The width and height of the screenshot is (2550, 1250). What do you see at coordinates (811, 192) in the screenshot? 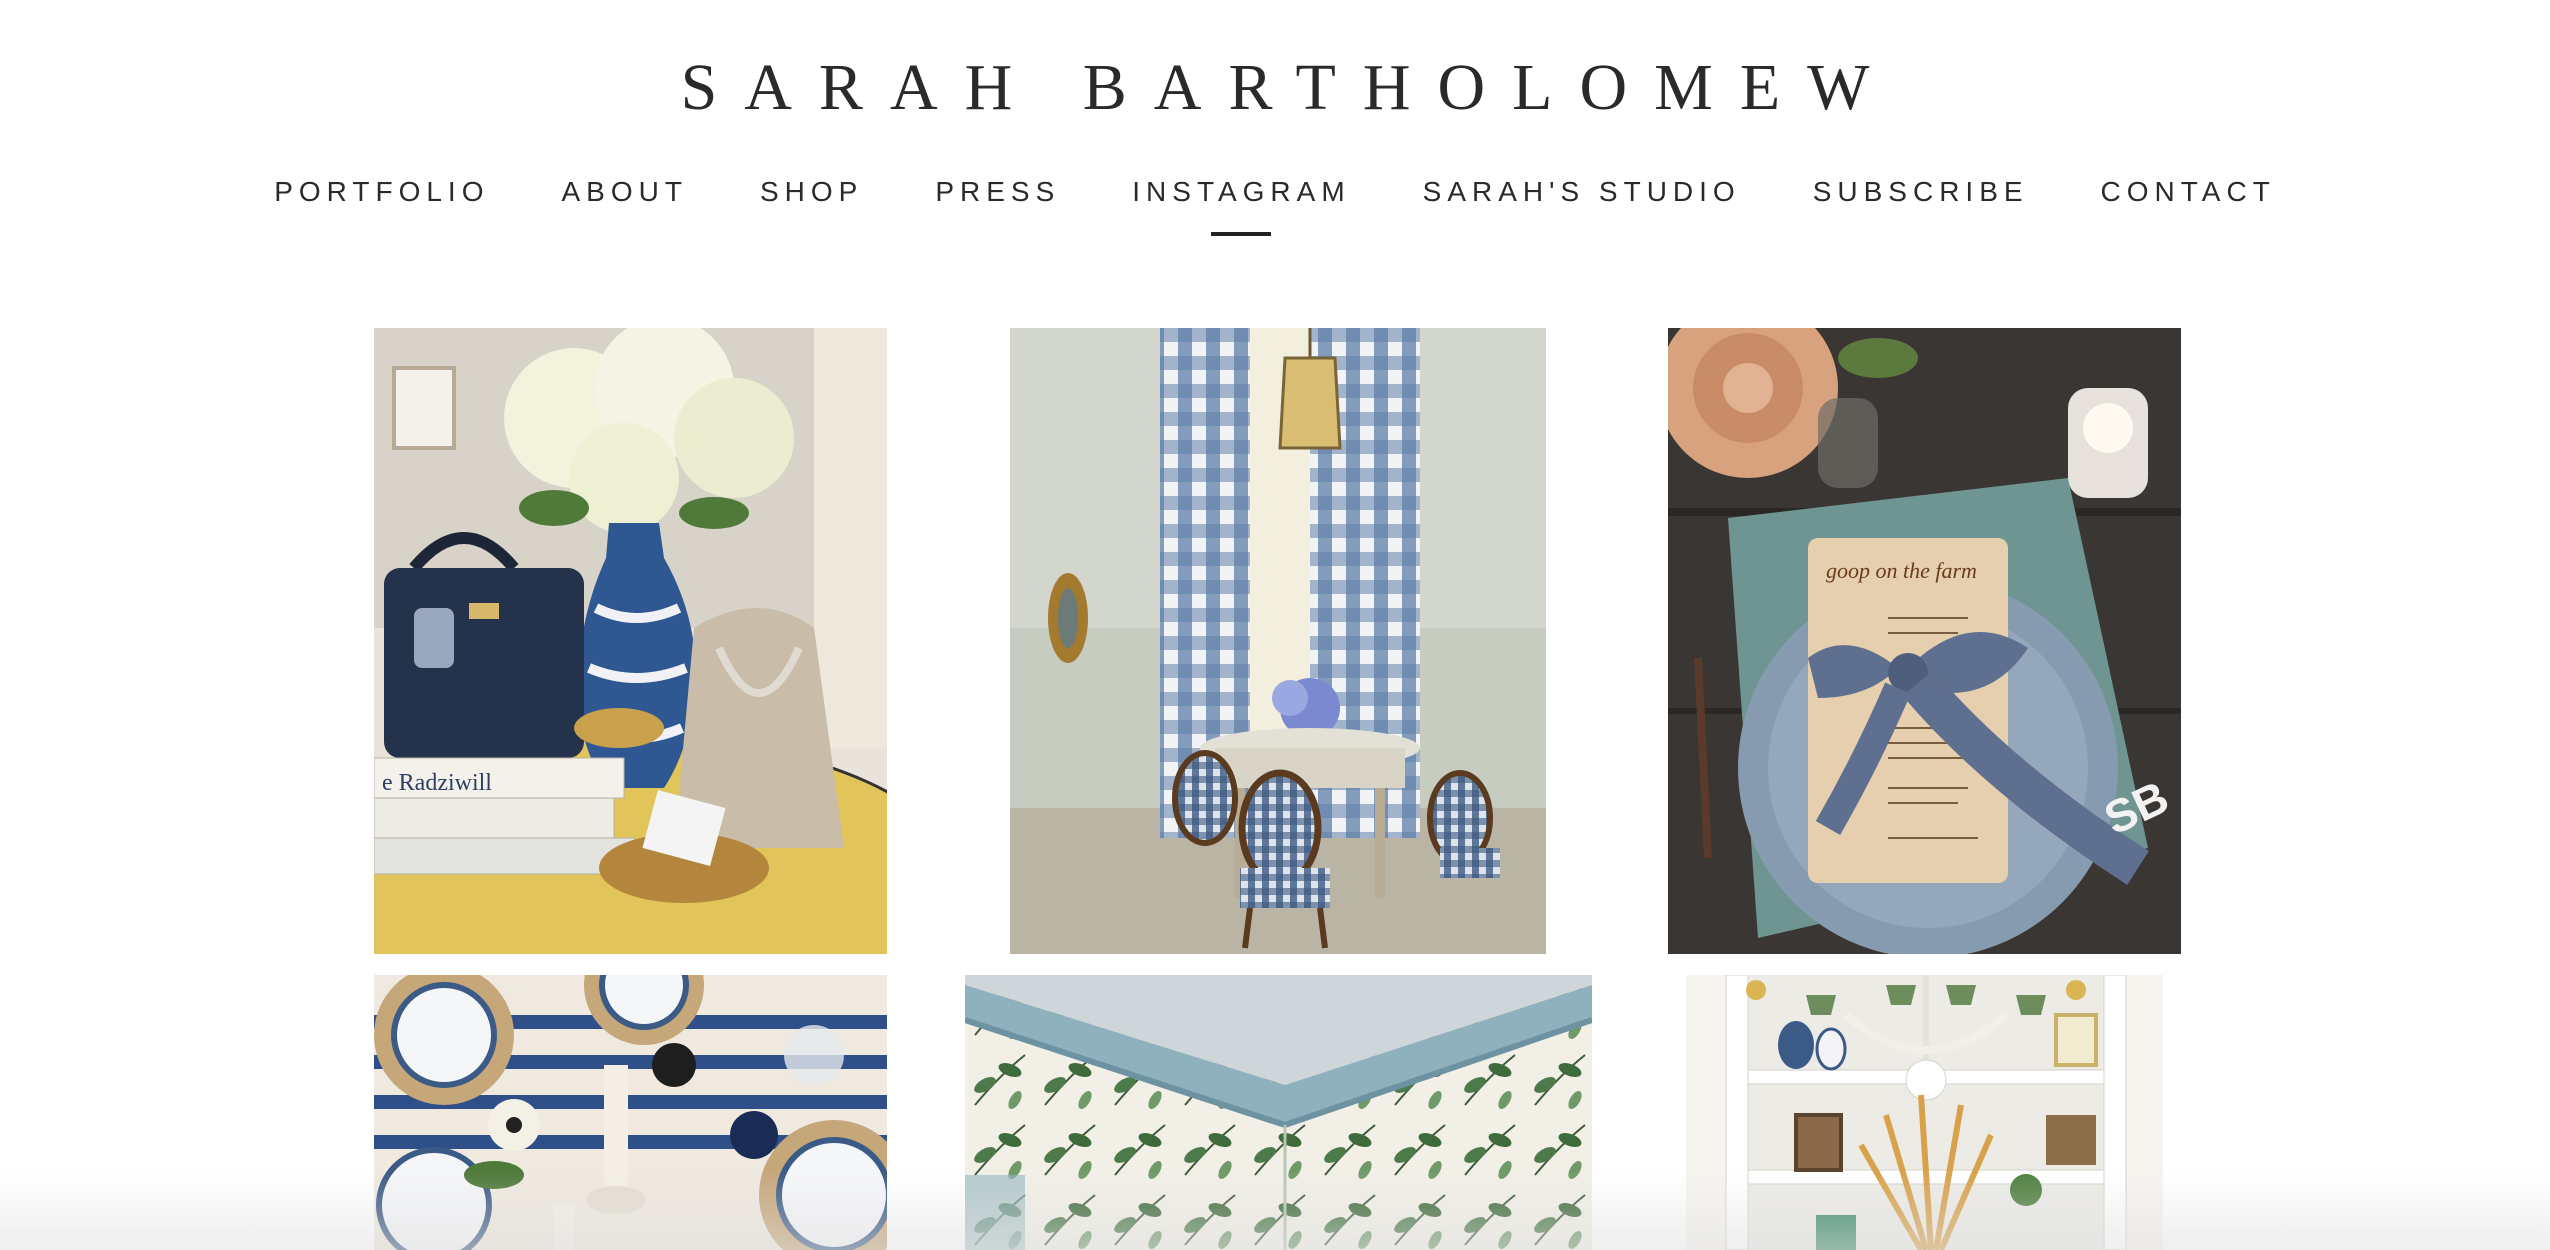
I see `nav-shop: SHOP` at bounding box center [811, 192].